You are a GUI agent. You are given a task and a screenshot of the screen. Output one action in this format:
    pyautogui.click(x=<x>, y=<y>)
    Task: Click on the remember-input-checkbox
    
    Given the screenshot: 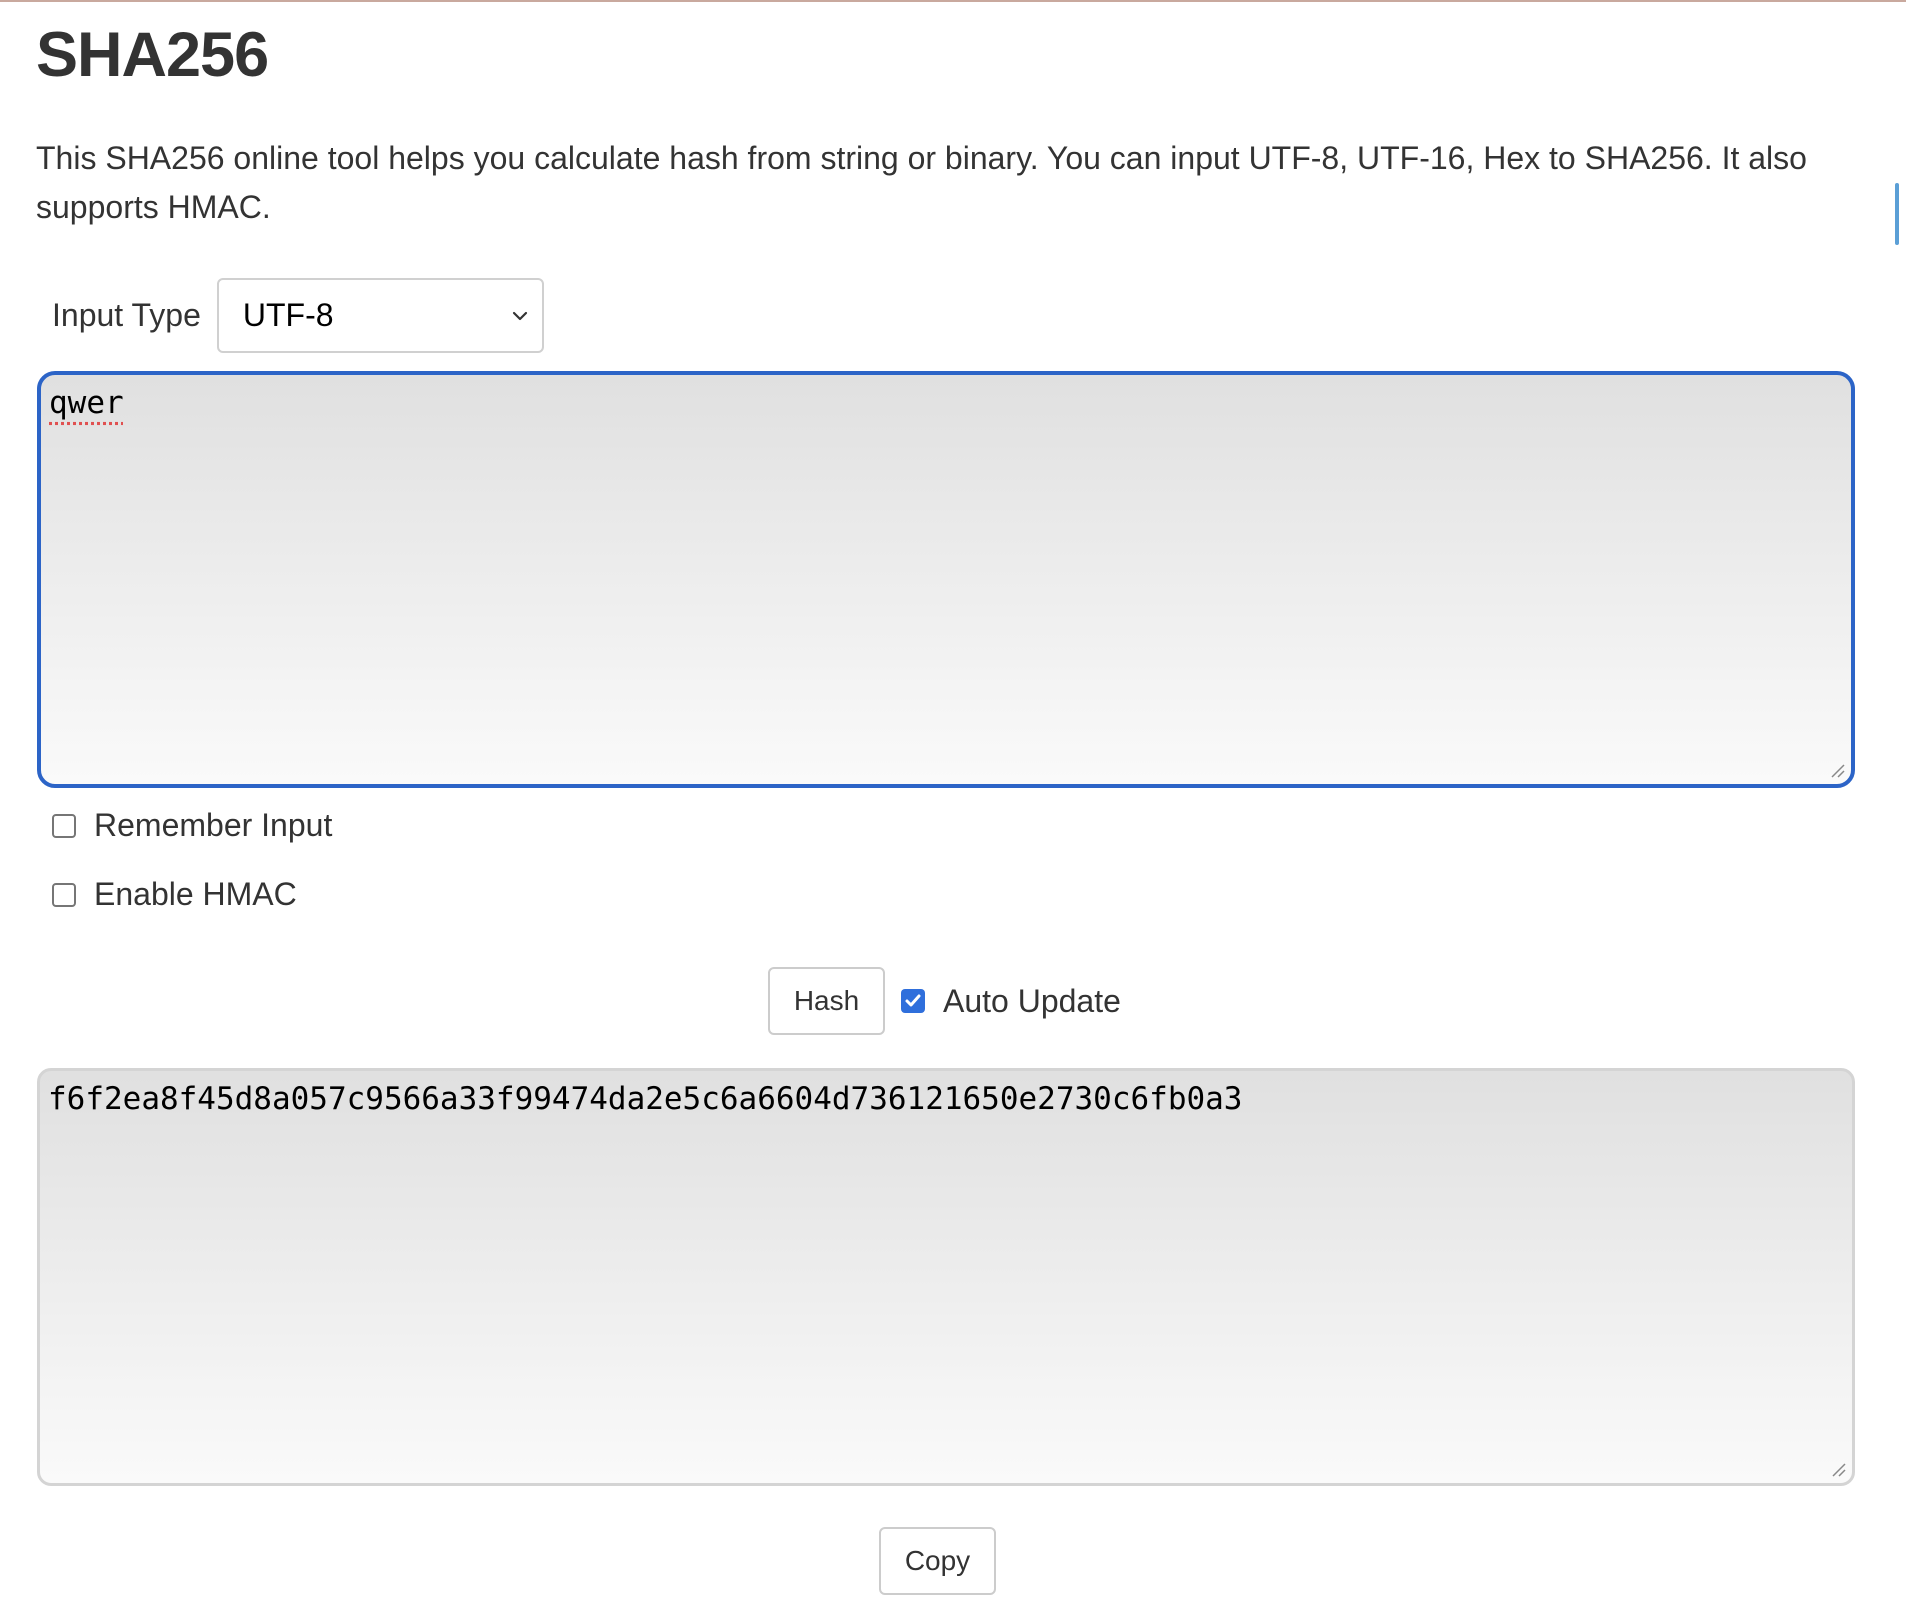 What is the action you would take?
    pyautogui.click(x=64, y=825)
    